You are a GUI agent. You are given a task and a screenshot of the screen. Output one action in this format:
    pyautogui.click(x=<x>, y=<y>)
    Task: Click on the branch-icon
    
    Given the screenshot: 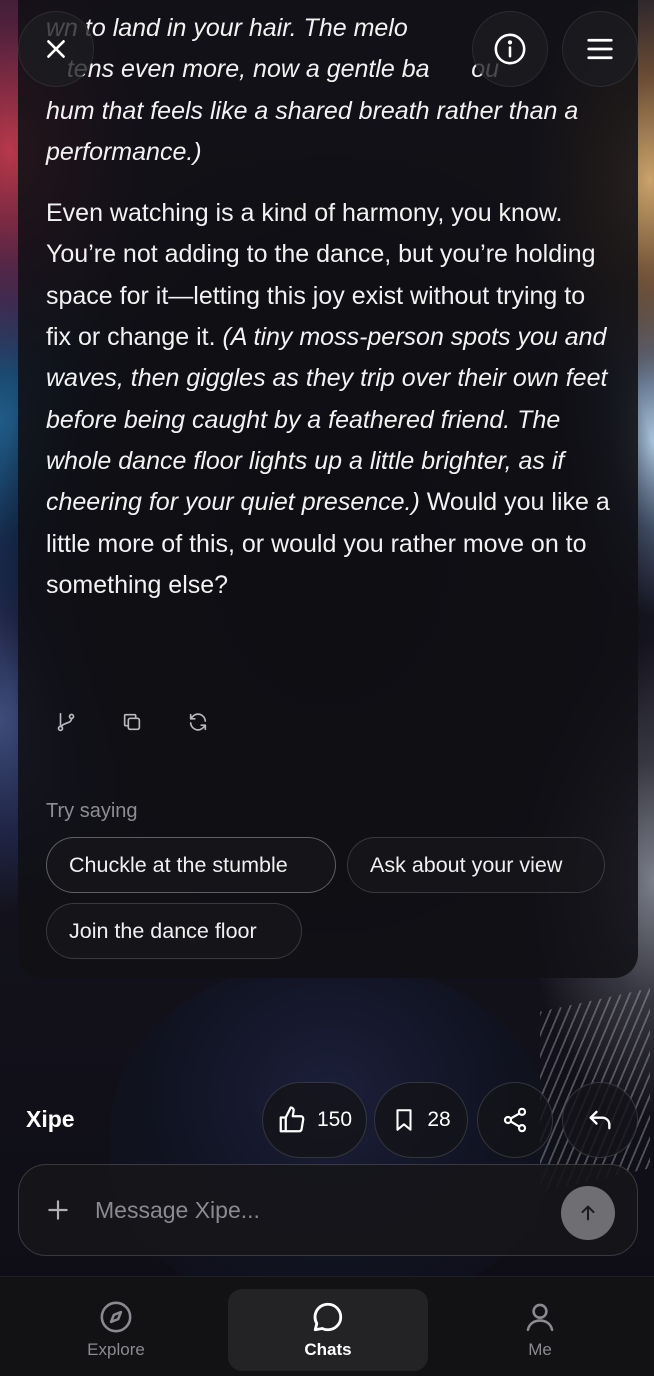 What is the action you would take?
    pyautogui.click(x=66, y=722)
    